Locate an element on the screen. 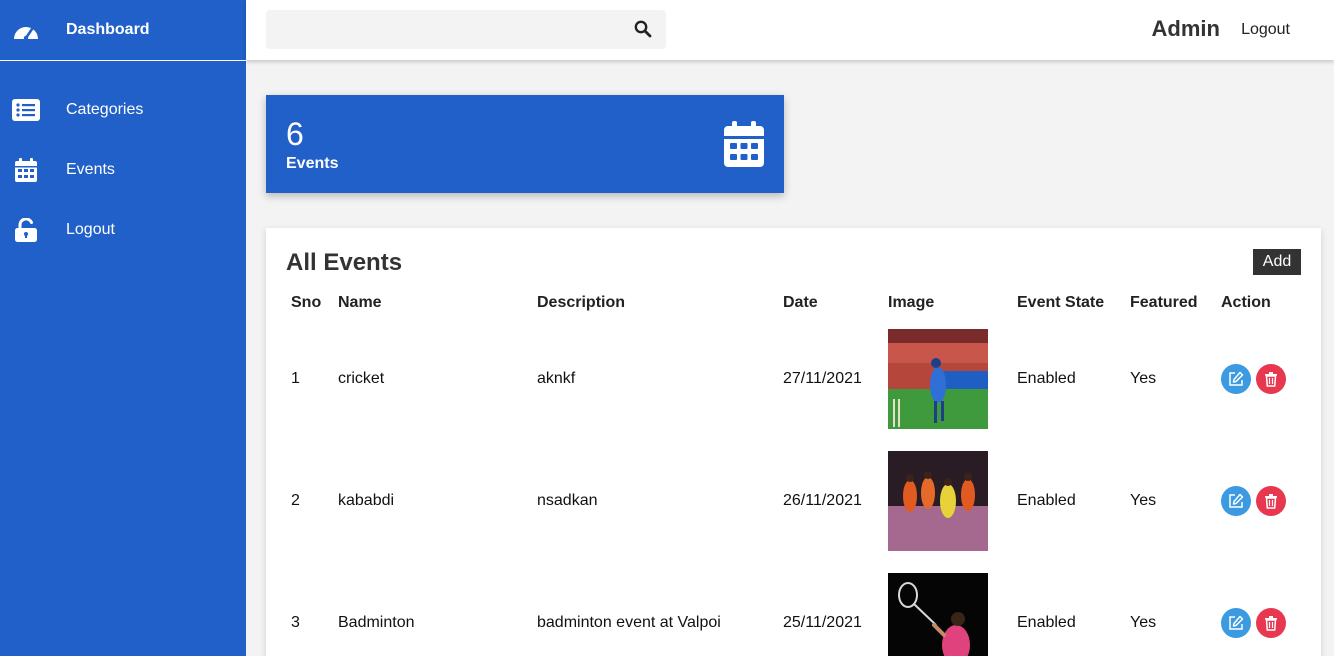 Image resolution: width=1334 pixels, height=656 pixels. badminton-thumbnail is located at coordinates (938, 614).